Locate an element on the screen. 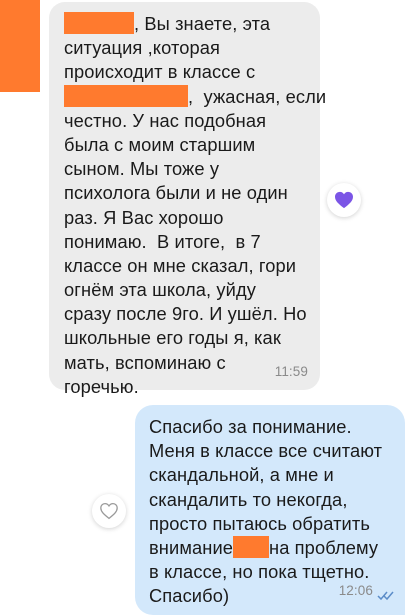 The height and width of the screenshot is (615, 416). message-line: сыном. Мы тоже у is located at coordinates (142, 169).